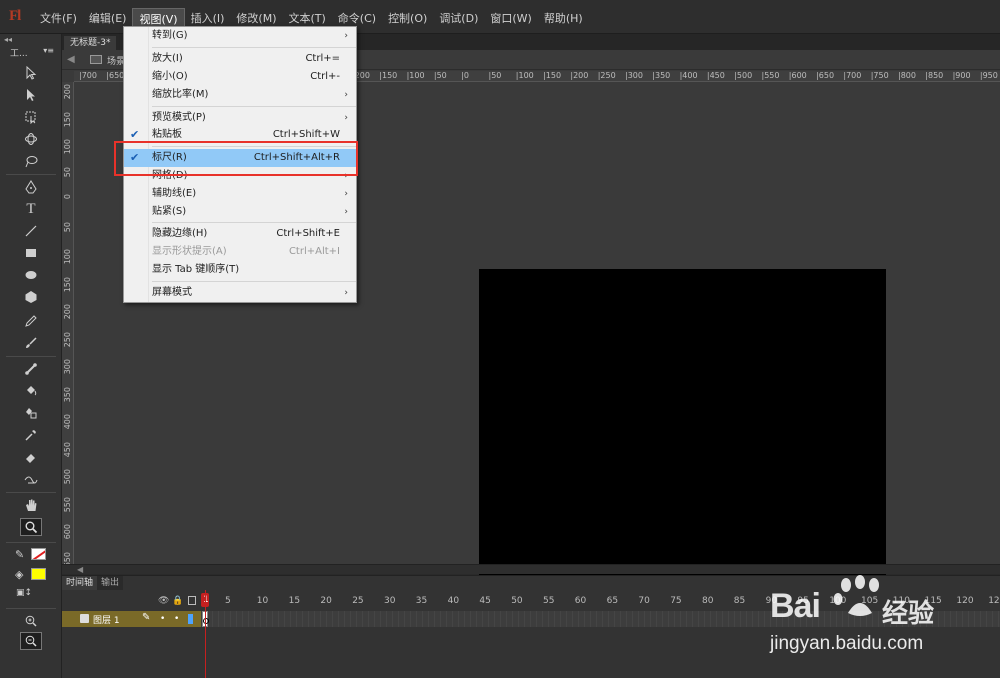 The image size is (1000, 678). Describe the element at coordinates (240, 59) in the screenshot. I see `view-menu-item: 放大(I) Ctrl+=` at that location.